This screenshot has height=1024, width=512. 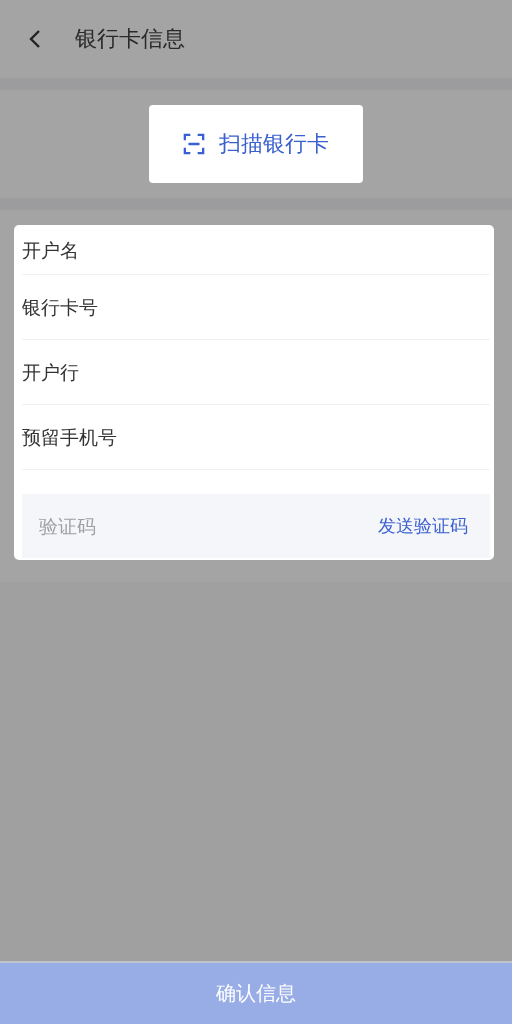 I want to click on back-icon, so click(x=35, y=39).